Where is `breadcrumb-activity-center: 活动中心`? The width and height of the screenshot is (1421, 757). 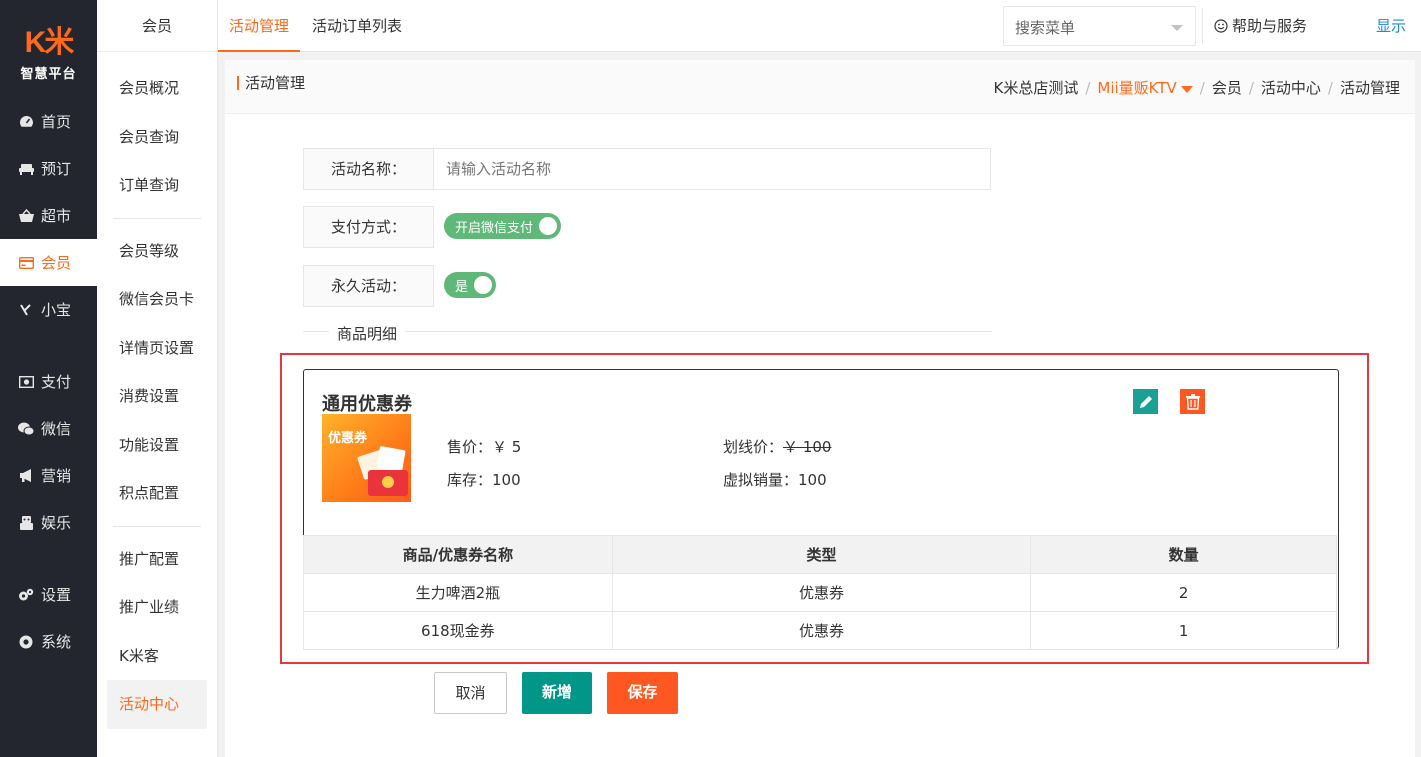
breadcrumb-activity-center: 活动中心 is located at coordinates (1291, 87).